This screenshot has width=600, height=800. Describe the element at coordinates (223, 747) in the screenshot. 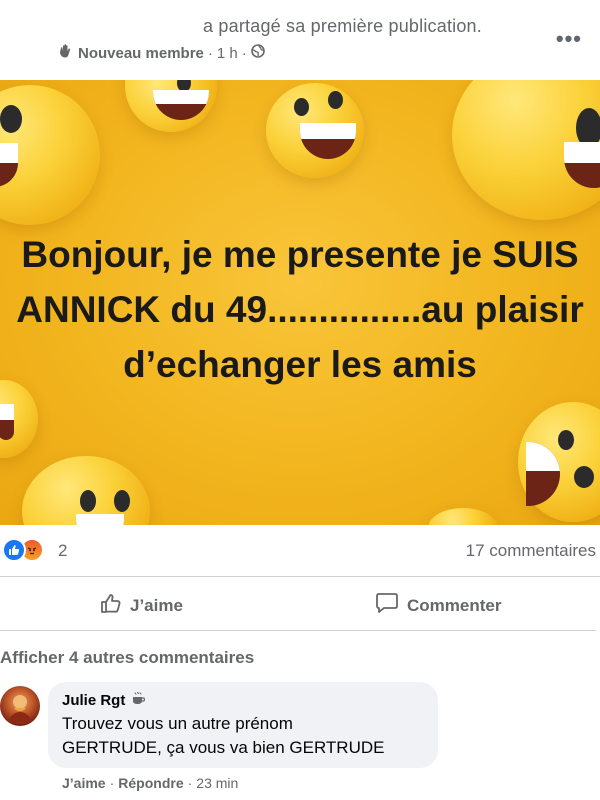

I see `comment-text-line: GERTRUDE, ça vous va bien GERTRUDE` at that location.